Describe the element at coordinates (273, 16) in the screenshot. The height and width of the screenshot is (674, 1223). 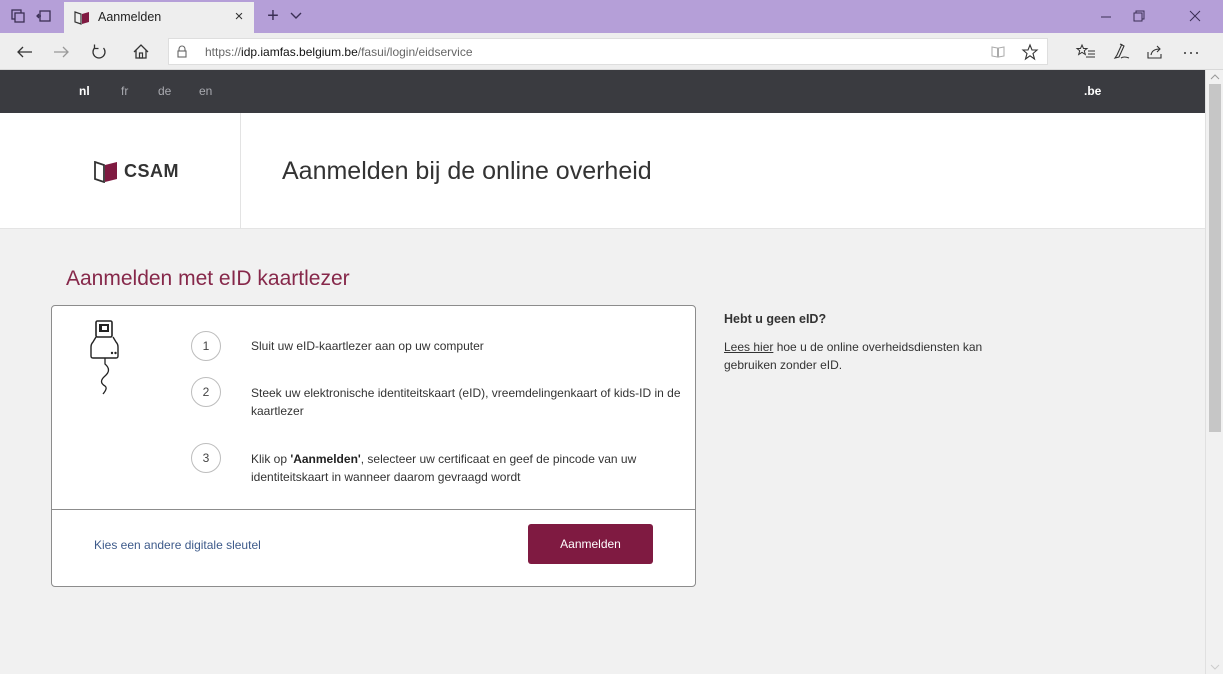
I see `new-tab-button: +` at that location.